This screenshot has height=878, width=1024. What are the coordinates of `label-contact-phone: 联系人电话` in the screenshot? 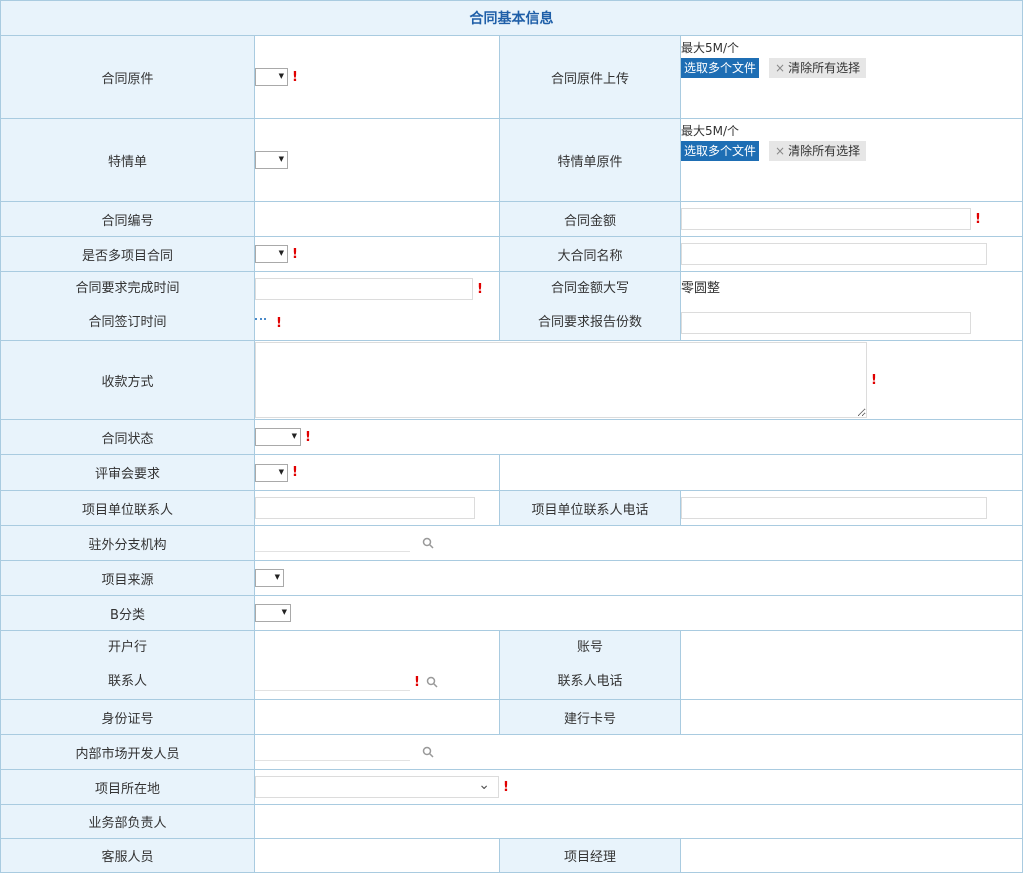 It's located at (590, 681).